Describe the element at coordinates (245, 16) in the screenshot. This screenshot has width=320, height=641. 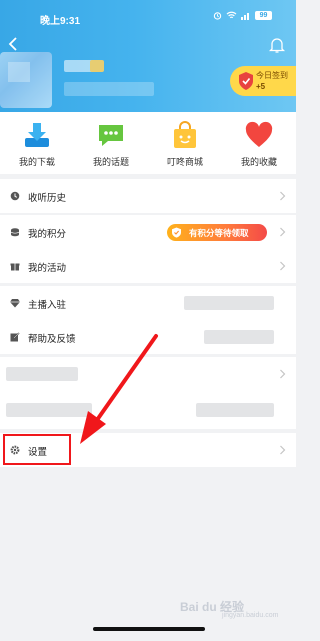
I see `signal-icon` at that location.